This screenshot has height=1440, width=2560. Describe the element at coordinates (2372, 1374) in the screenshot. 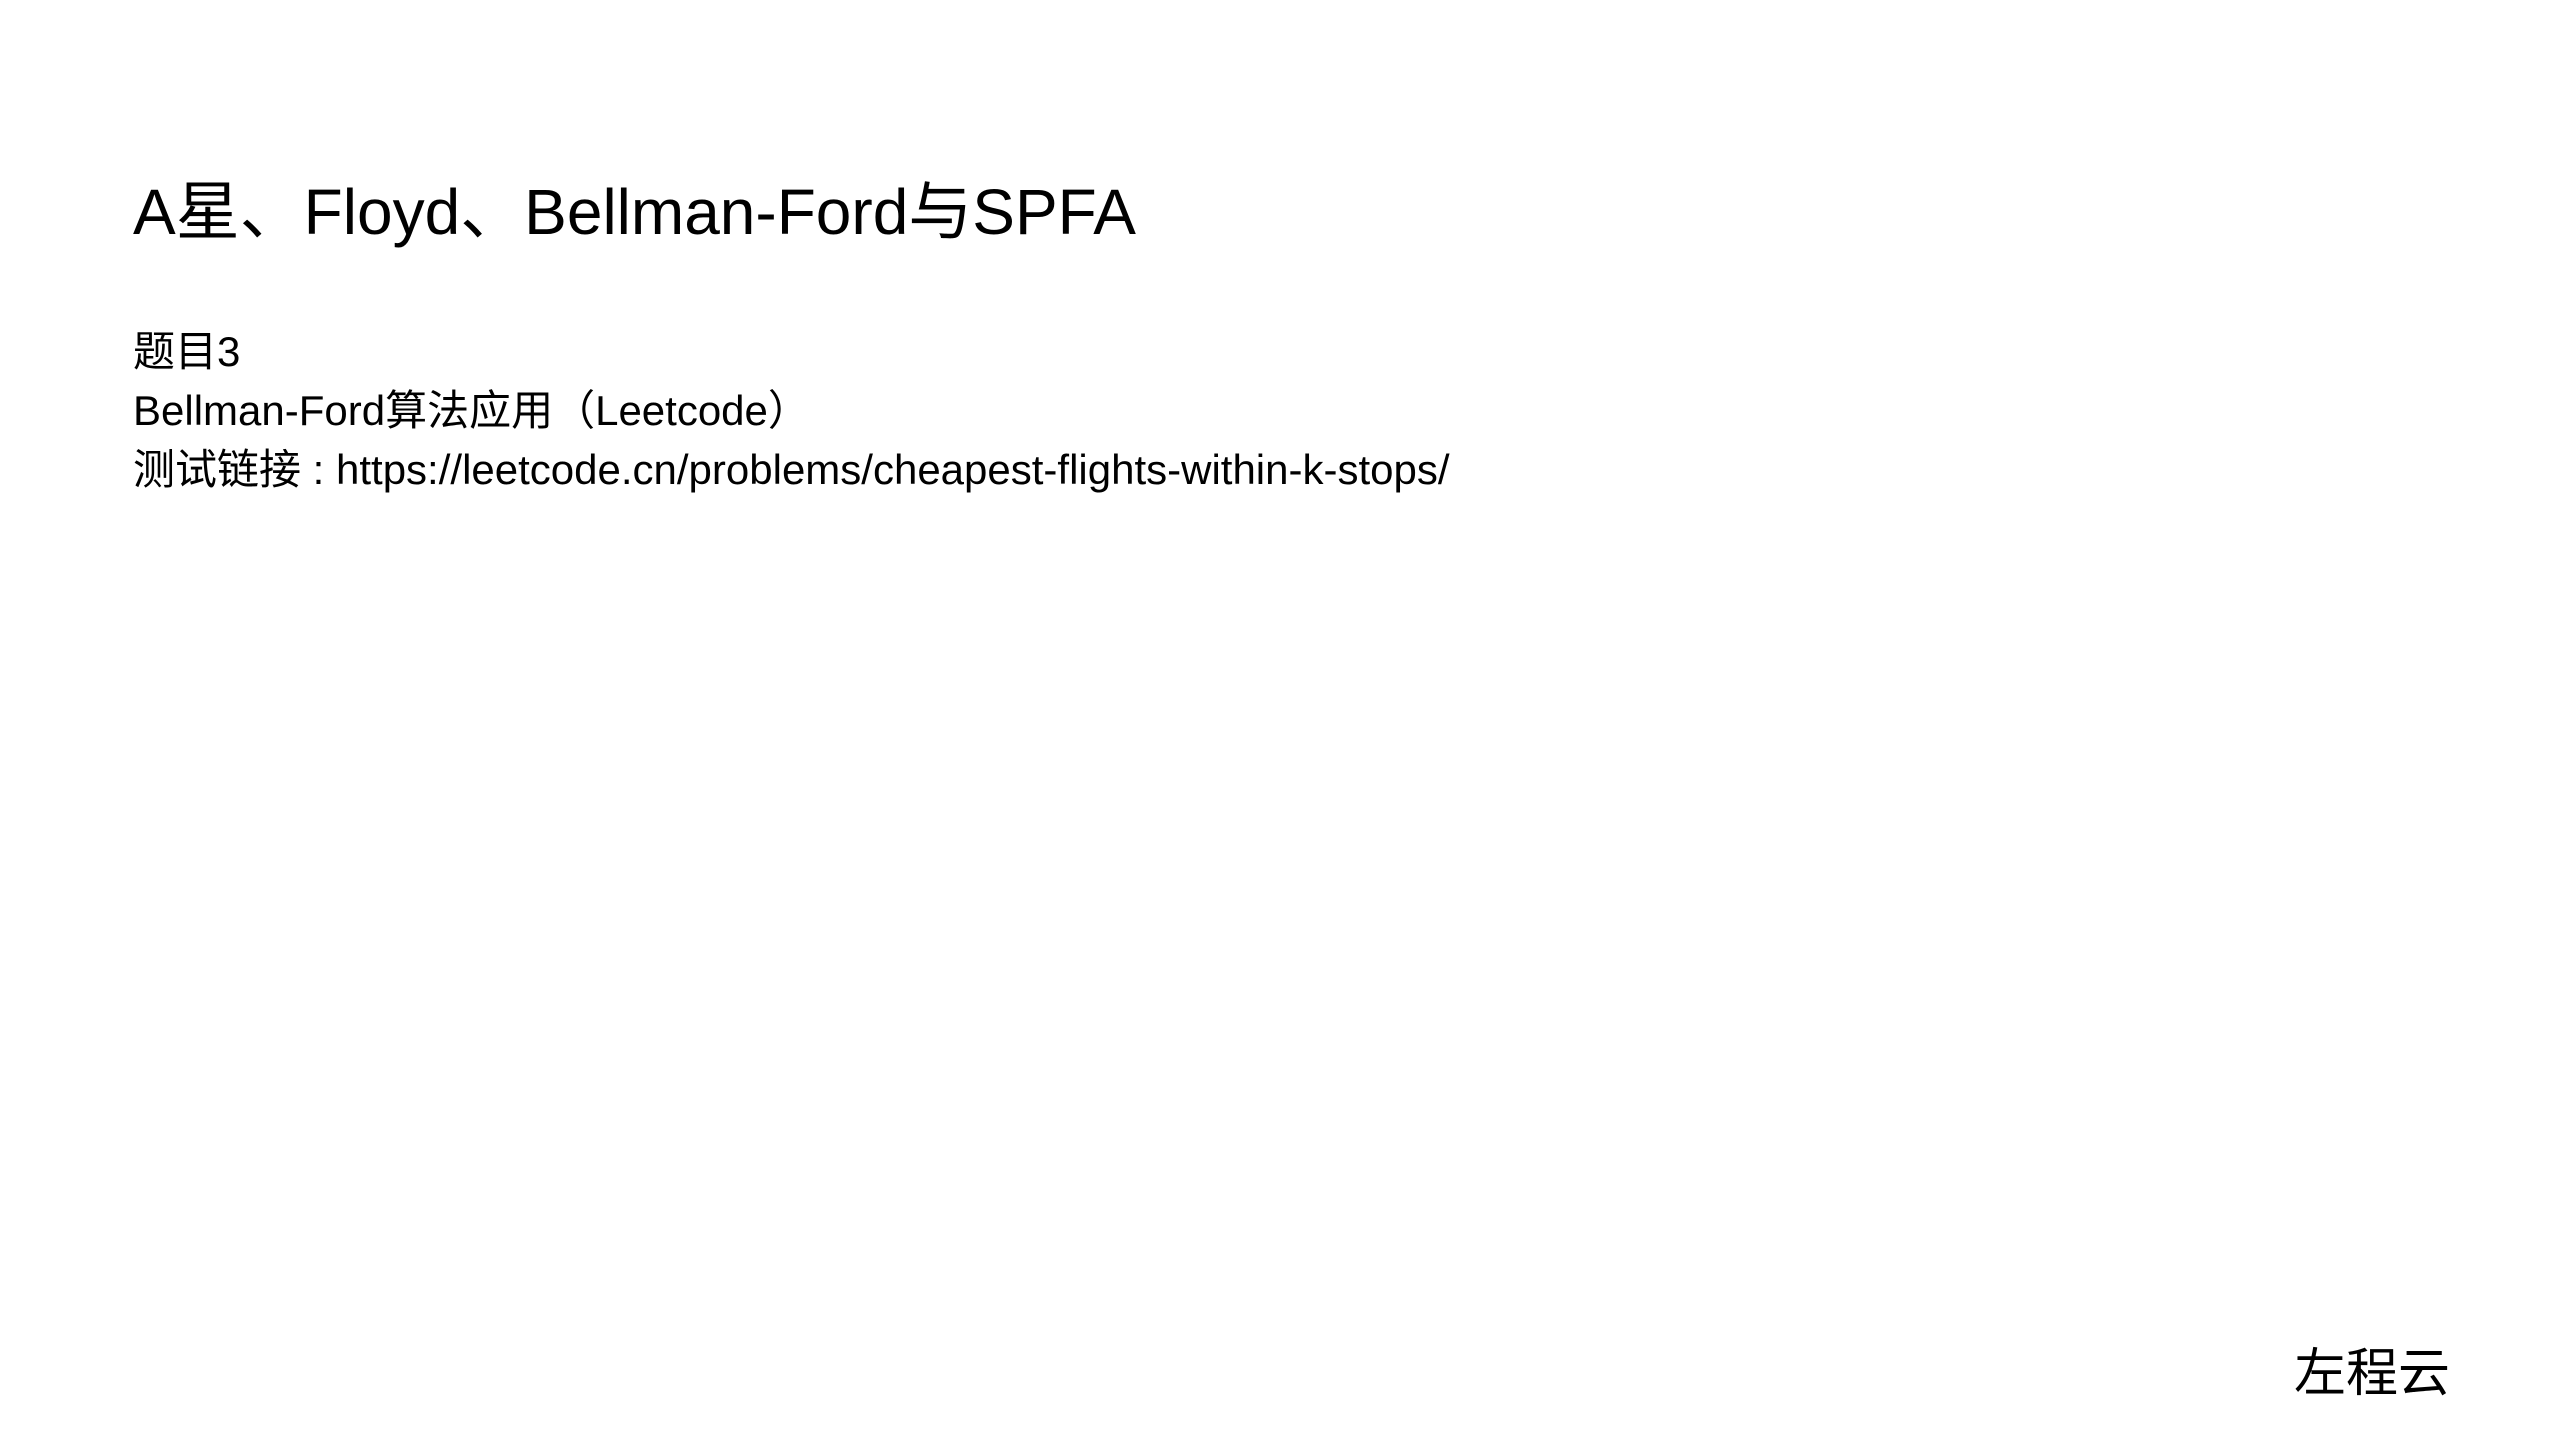

I see `author-footer: 左程云` at that location.